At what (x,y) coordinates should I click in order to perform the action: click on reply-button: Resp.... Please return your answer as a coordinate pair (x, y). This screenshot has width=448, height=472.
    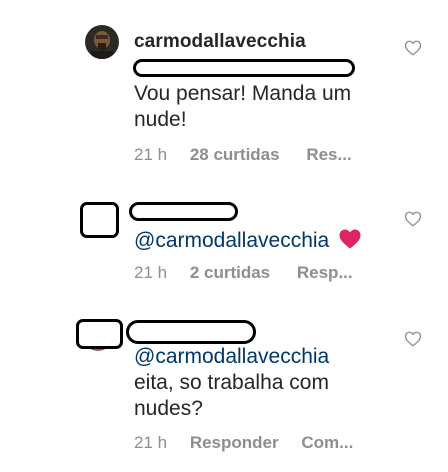
    Looking at the image, I should click on (325, 273).